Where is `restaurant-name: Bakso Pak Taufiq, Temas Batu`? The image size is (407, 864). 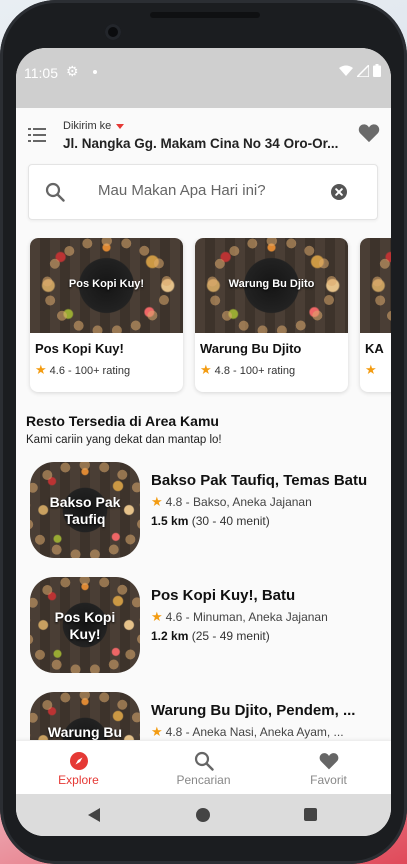
restaurant-name: Bakso Pak Taufiq, Temas Batu is located at coordinates (259, 480).